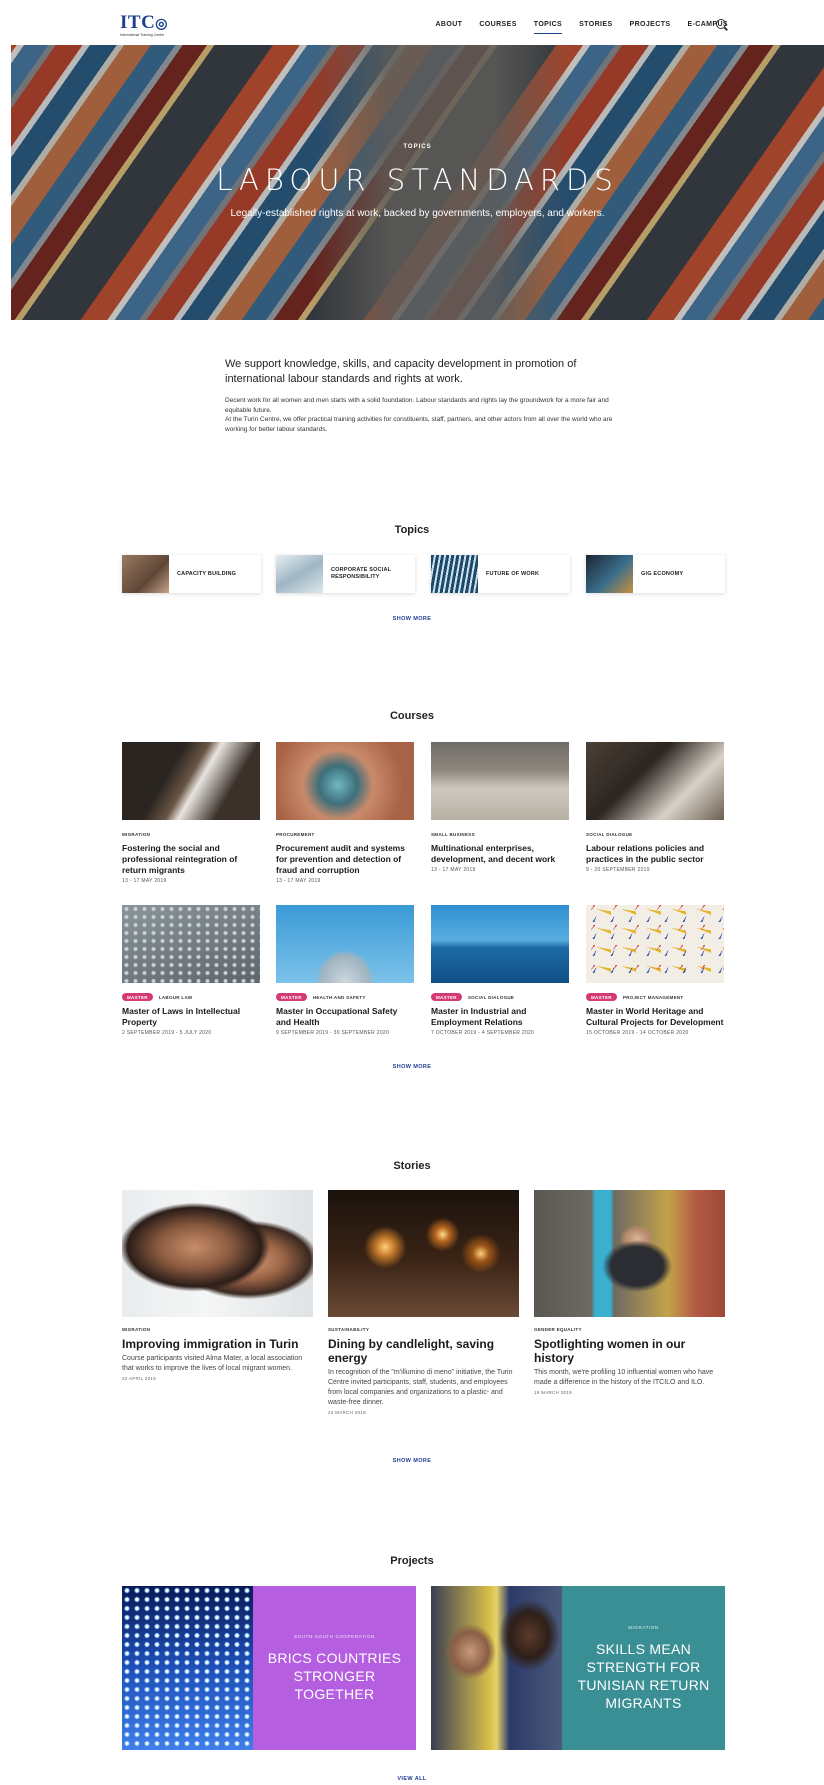 This screenshot has height=1785, width=824. What do you see at coordinates (191, 1017) in the screenshot?
I see `course-title: Master of Laws in Intellectual Property` at bounding box center [191, 1017].